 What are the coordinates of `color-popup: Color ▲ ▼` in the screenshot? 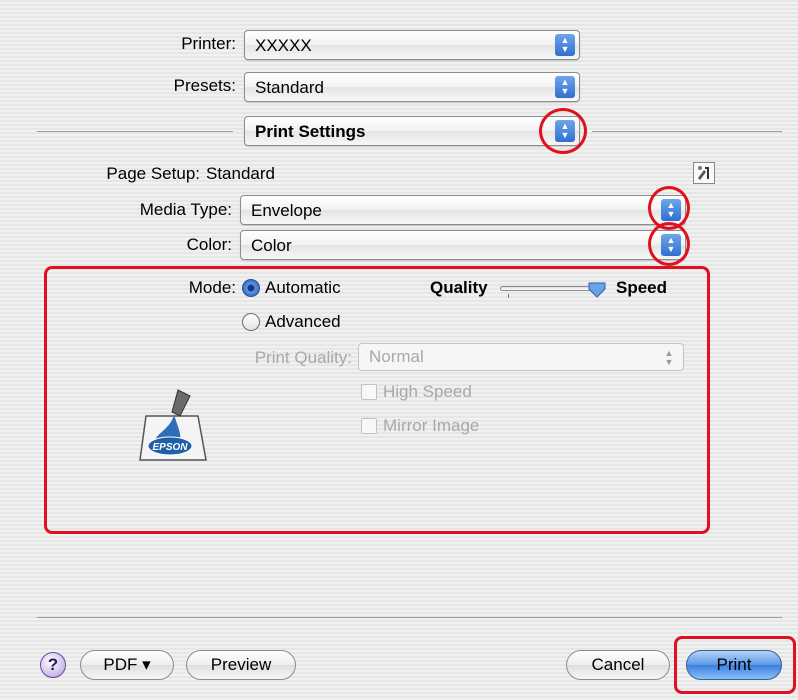 It's located at (463, 245).